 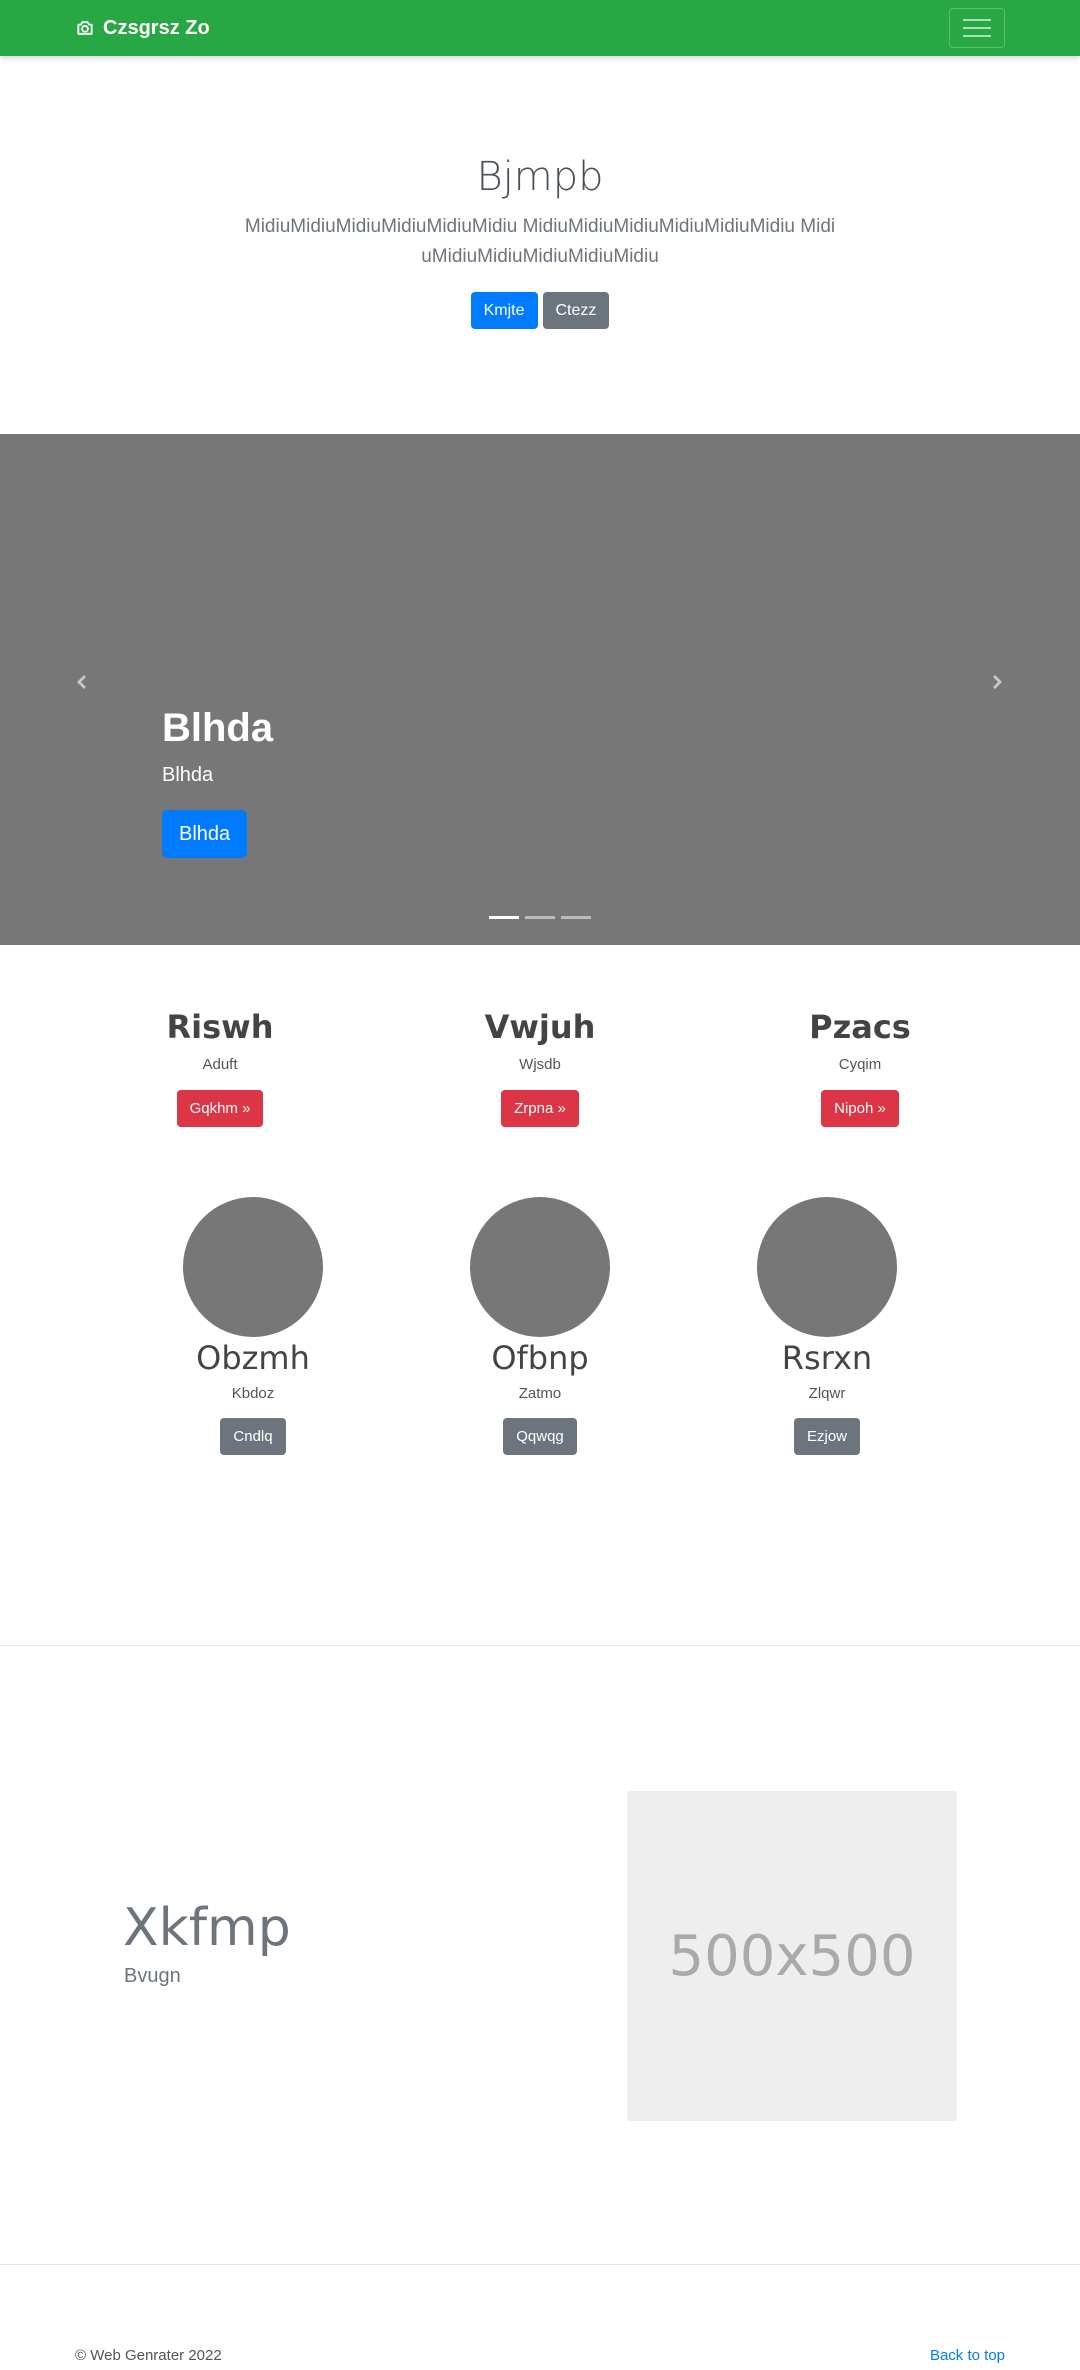 I want to click on circle-button: Qqwqg, so click(x=540, y=1436).